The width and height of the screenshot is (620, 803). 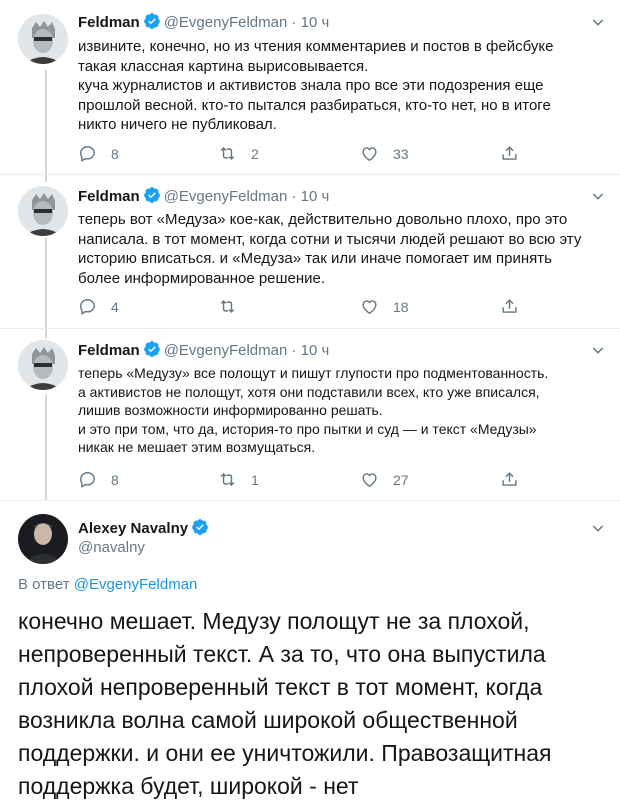 I want to click on tweet-actions: 8 1 27, so click(x=338, y=481).